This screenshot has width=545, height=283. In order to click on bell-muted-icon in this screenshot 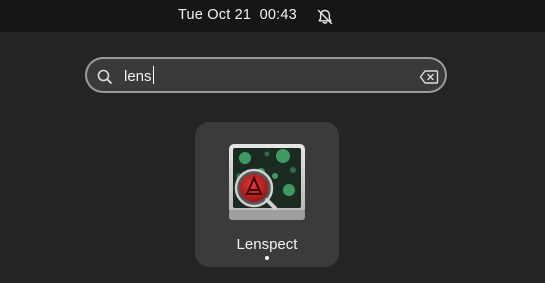, I will do `click(325, 17)`.